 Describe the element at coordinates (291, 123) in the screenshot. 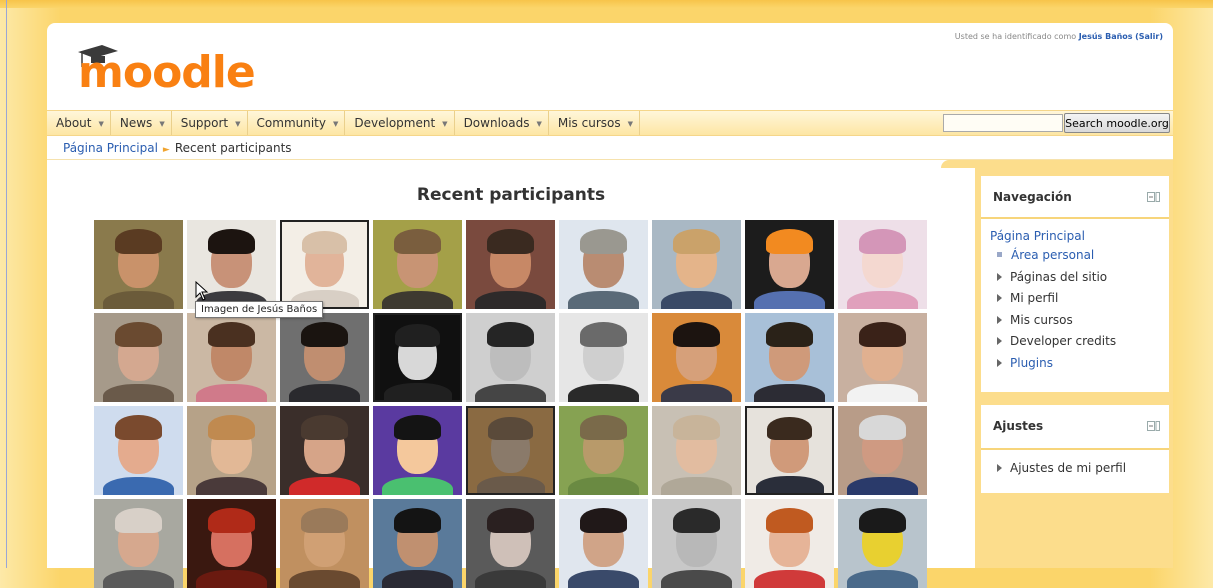

I see `menu-item-label: Community` at that location.